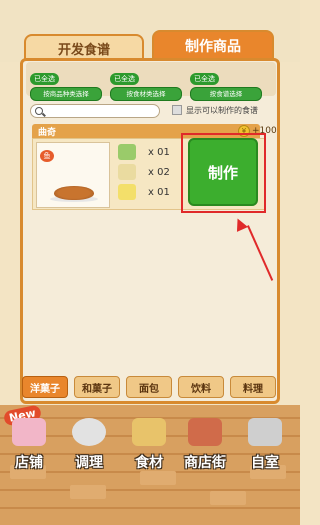 Image resolution: width=320 pixels, height=525 pixels. I want to click on show-makeable-checkbox, so click(177, 110).